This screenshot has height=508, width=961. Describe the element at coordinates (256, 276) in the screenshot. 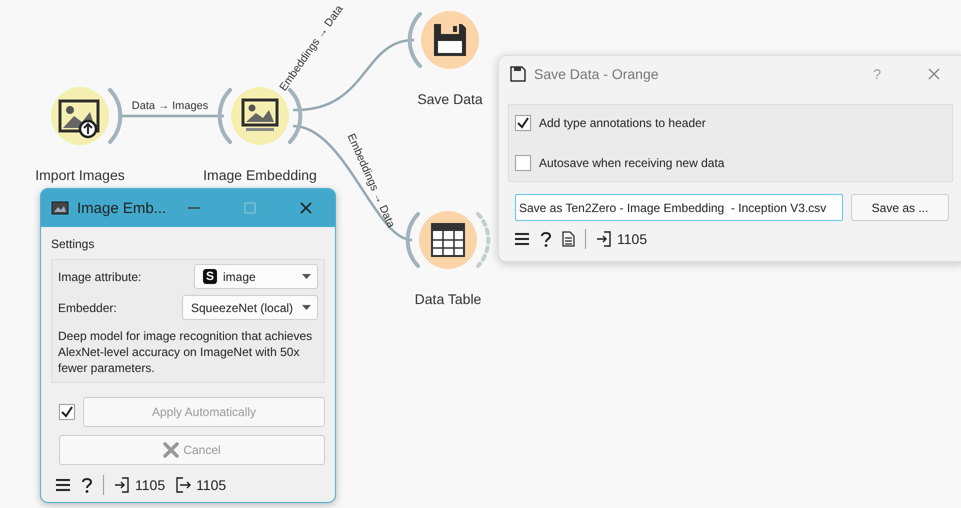

I see `dropdown: S image` at that location.